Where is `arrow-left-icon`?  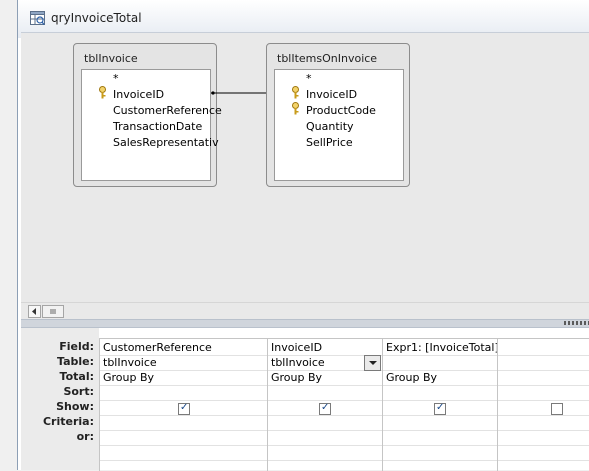 arrow-left-icon is located at coordinates (34, 311).